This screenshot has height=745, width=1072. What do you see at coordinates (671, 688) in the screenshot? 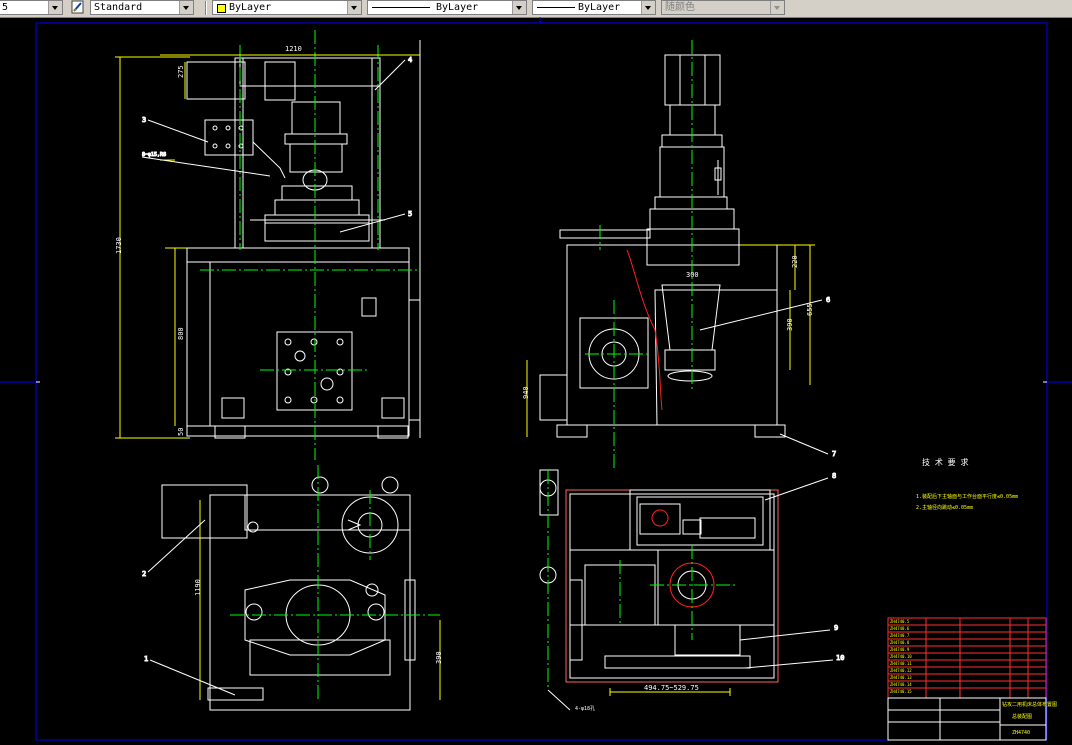
I see `dim-bottom-range: 494.75~529.75` at bounding box center [671, 688].